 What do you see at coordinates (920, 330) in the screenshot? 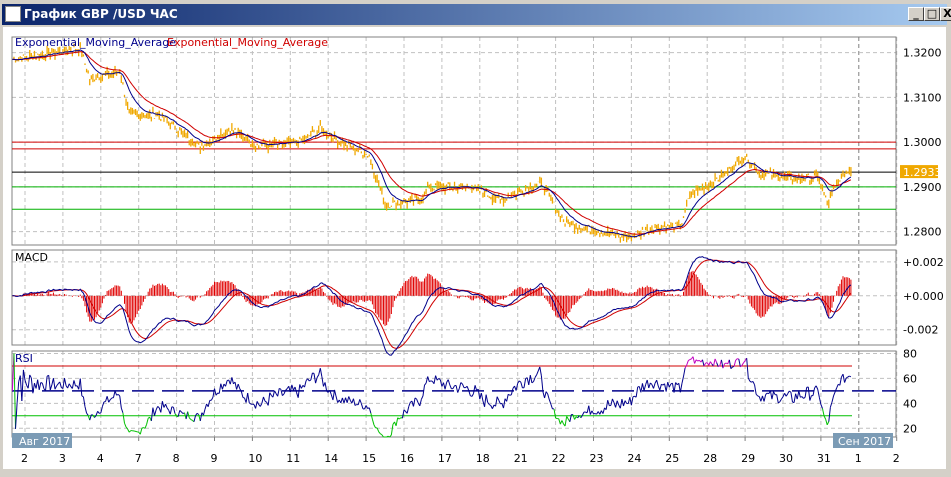
I see `macd-tick-label: -0.002` at bounding box center [920, 330].